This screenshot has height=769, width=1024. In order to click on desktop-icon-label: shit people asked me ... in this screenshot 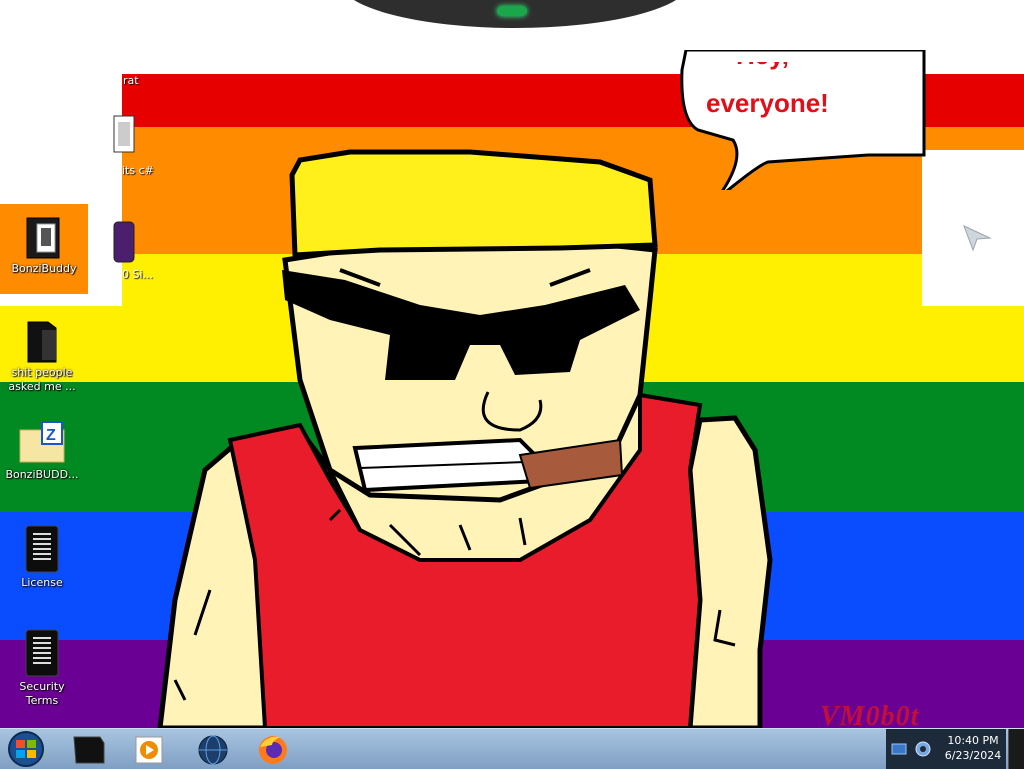, I will do `click(42, 379)`.